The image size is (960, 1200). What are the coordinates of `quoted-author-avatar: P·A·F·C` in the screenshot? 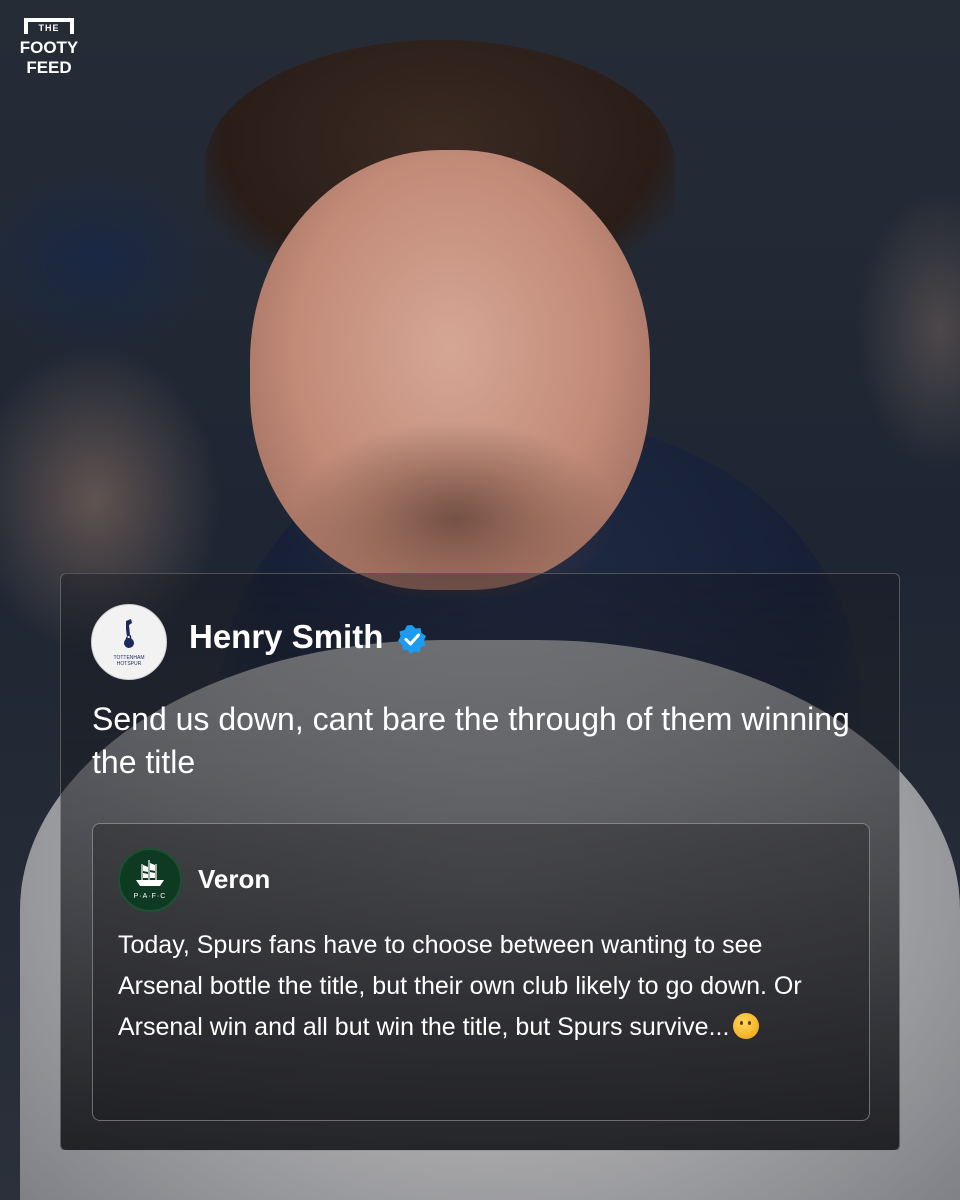 It's located at (150, 880).